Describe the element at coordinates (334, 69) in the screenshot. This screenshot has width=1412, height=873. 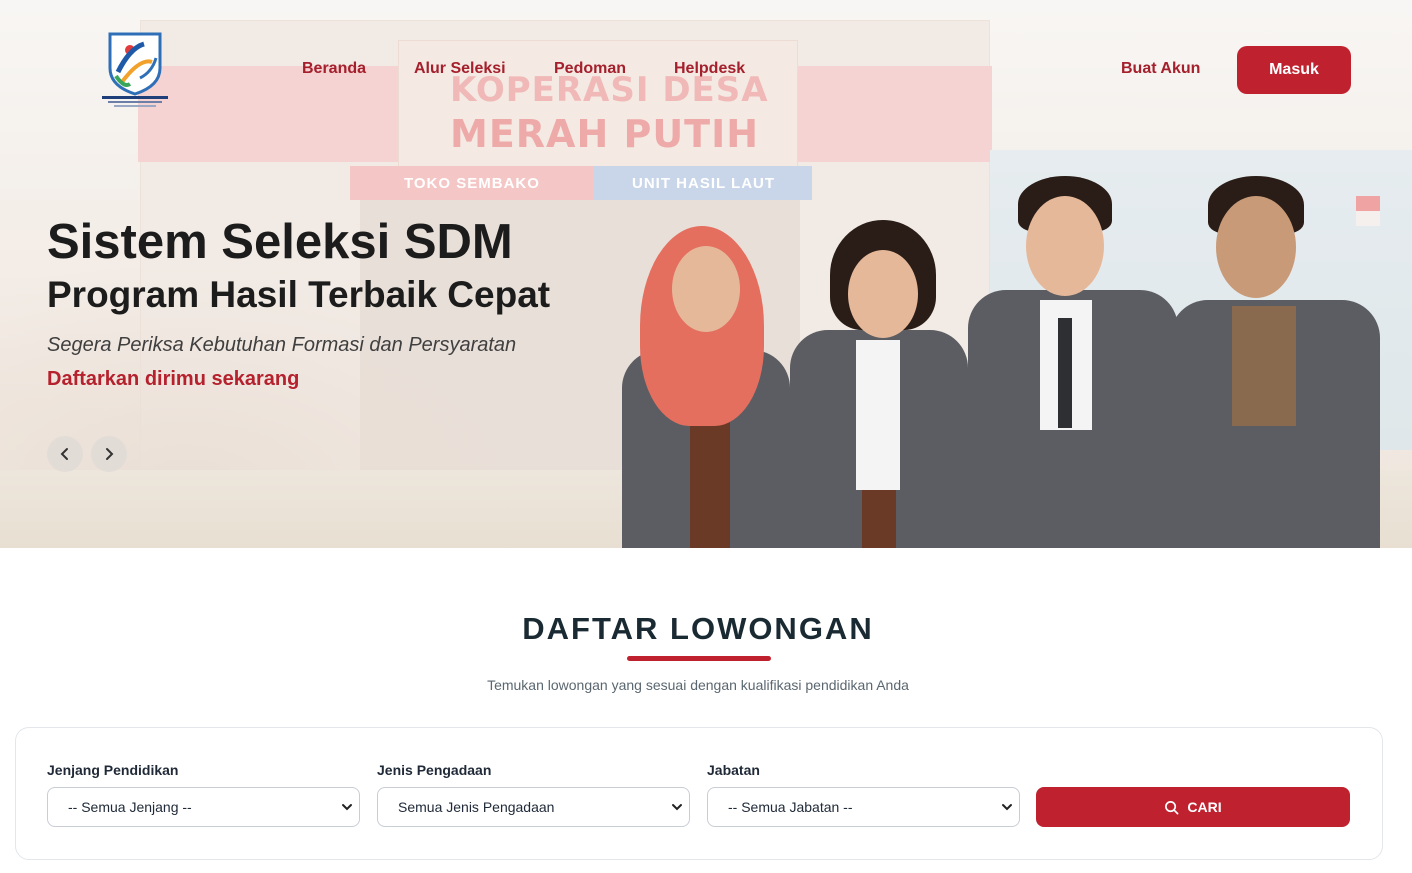
I see `nav-beranda: Beranda` at that location.